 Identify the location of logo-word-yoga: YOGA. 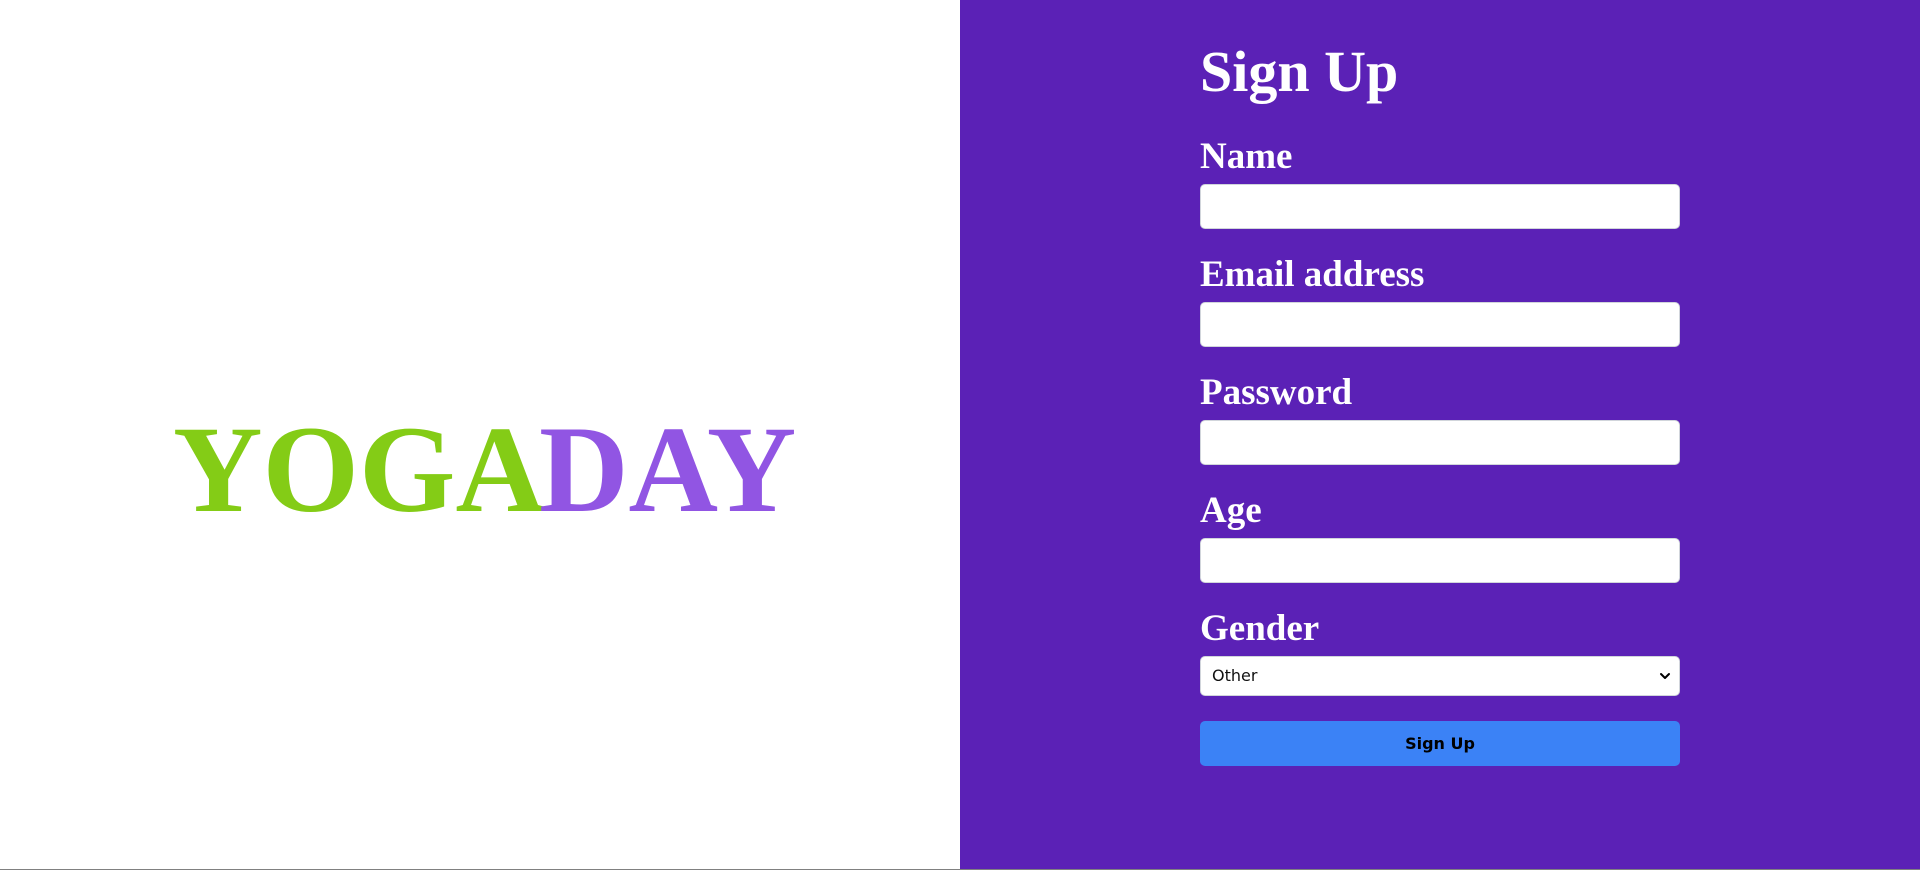
(359, 469).